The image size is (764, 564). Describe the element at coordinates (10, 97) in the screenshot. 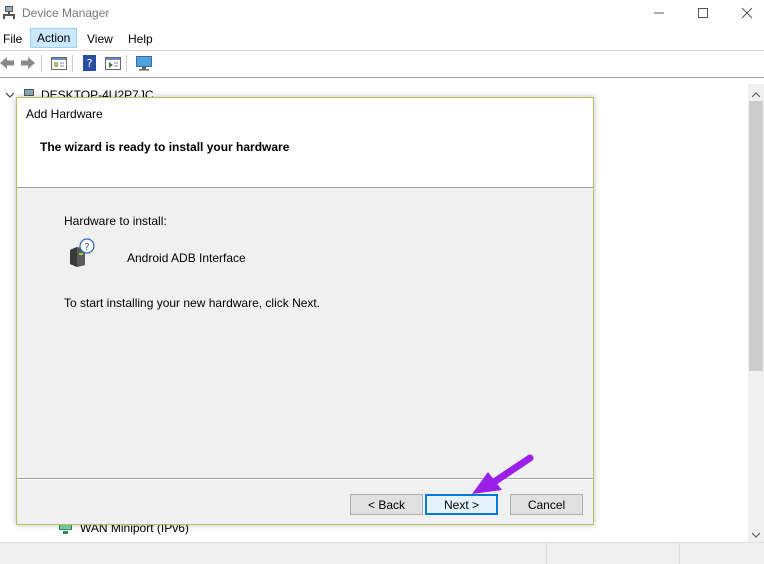

I see `chevron-down-icon` at that location.